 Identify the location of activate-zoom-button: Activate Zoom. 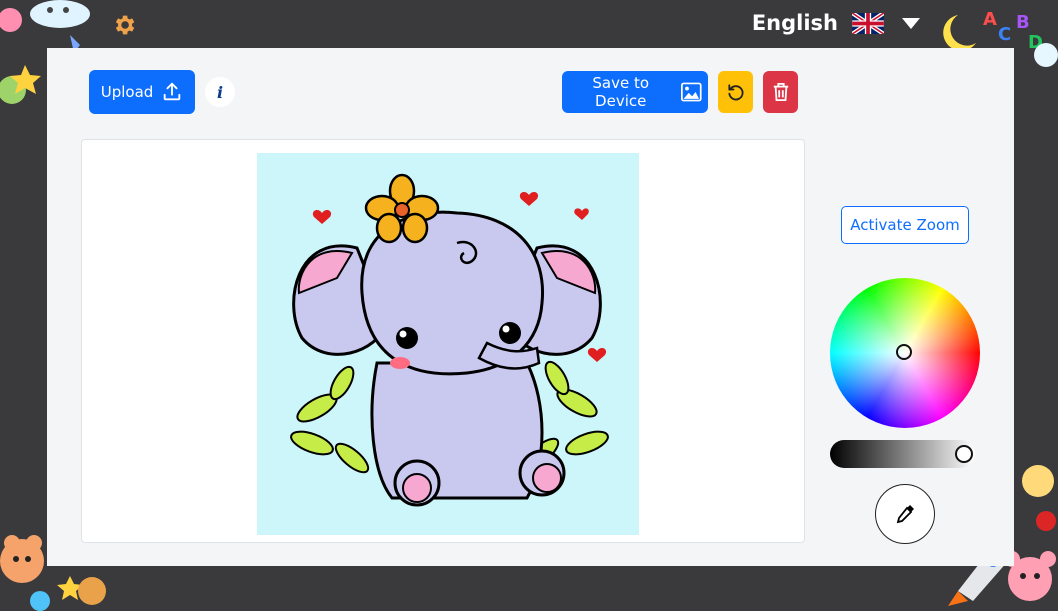
(905, 225).